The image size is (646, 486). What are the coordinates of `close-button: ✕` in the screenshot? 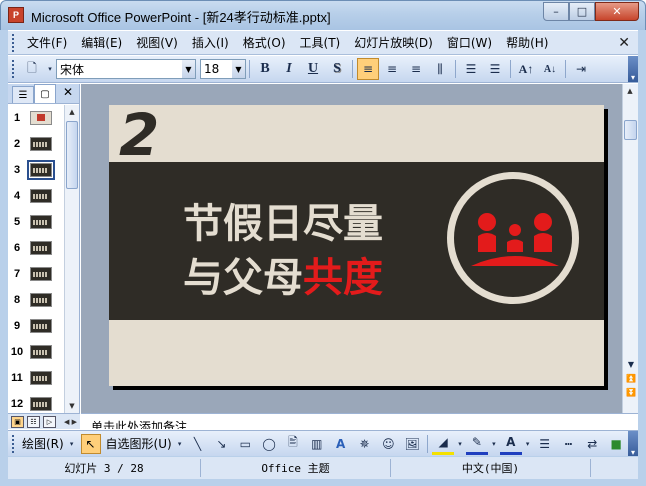 It's located at (617, 11).